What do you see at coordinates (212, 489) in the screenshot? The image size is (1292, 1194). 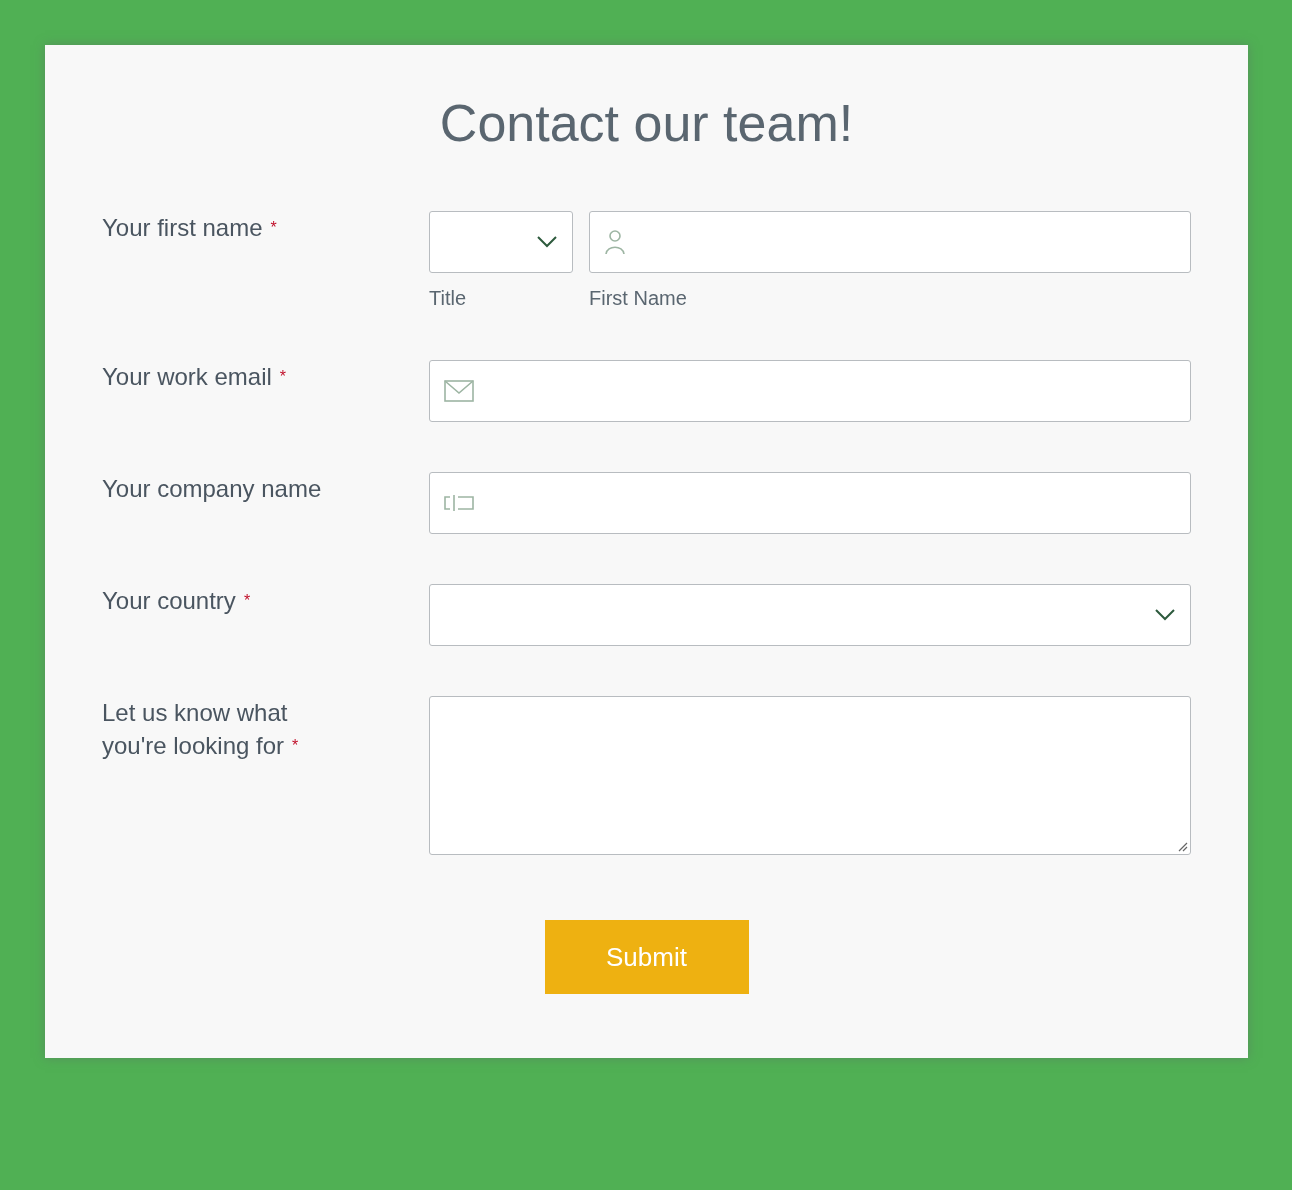 I see `field-label: Your company name` at bounding box center [212, 489].